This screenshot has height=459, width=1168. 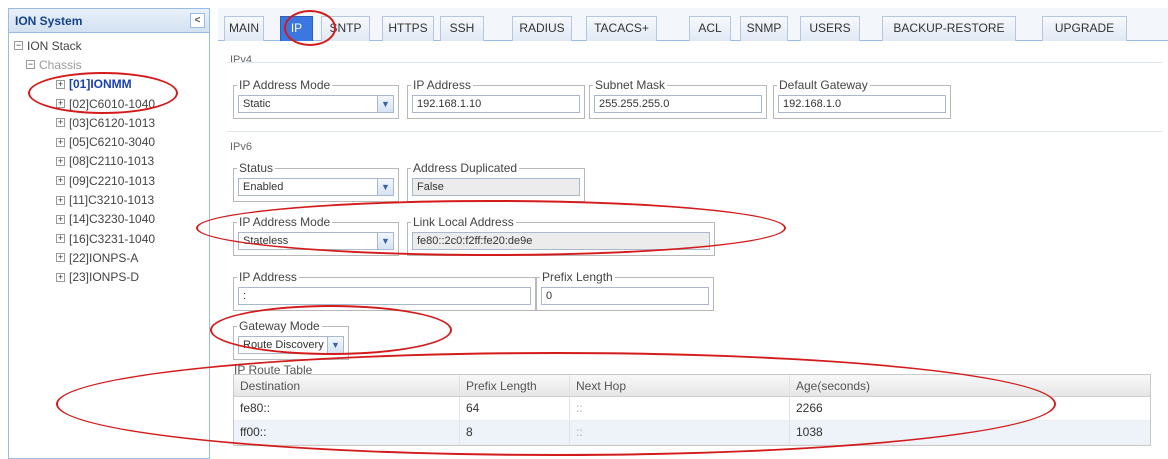 What do you see at coordinates (296, 28) in the screenshot?
I see `tab-ip: IP` at bounding box center [296, 28].